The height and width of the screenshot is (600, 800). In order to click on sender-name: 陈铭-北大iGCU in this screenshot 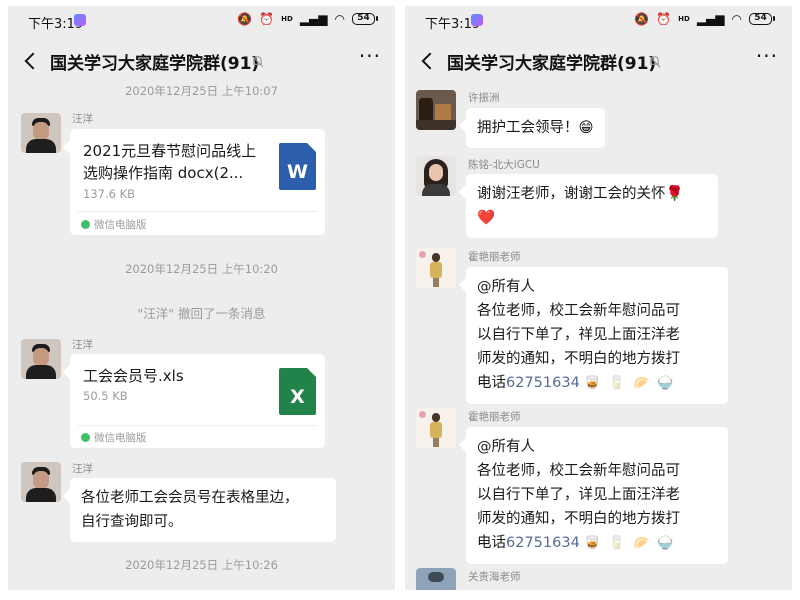, I will do `click(504, 165)`.